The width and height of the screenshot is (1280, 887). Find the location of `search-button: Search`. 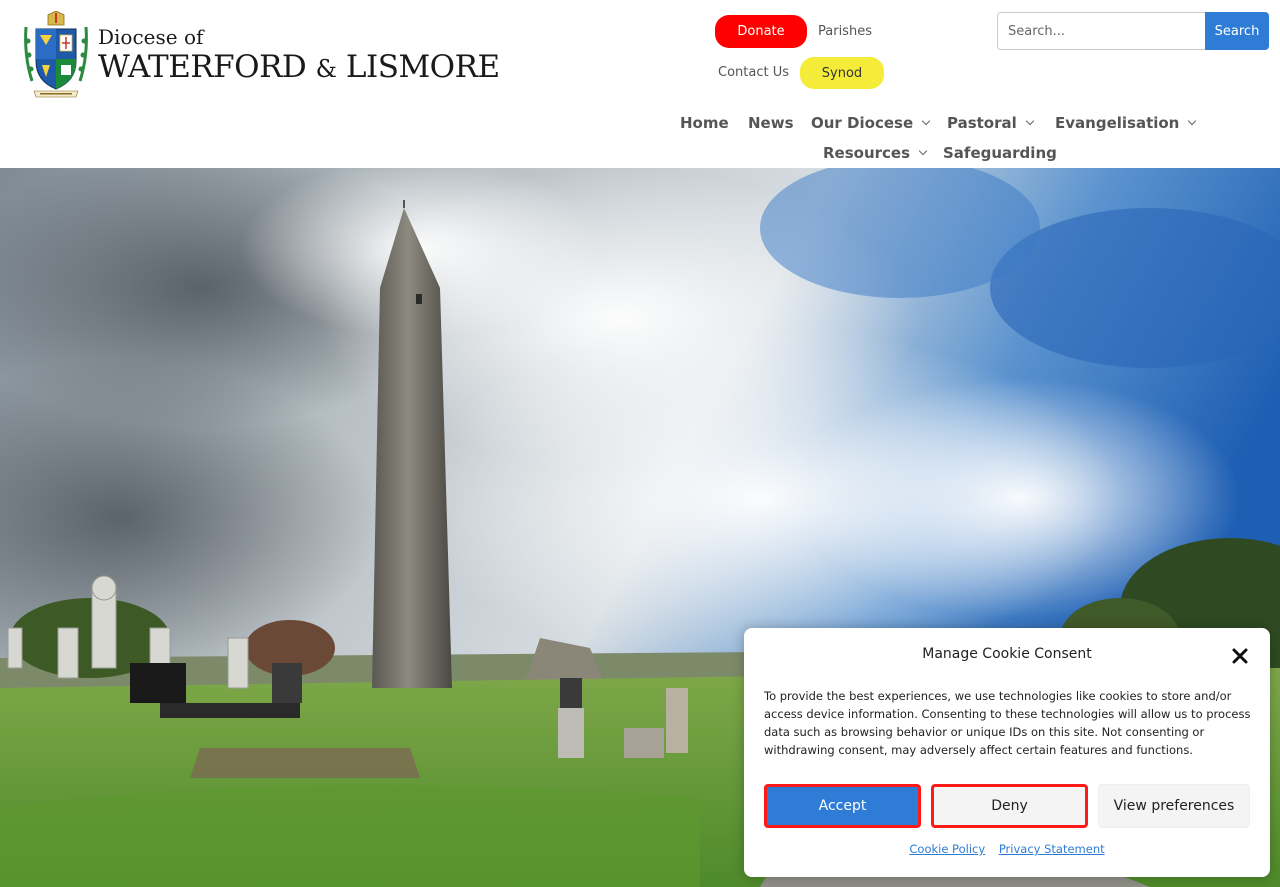

search-button: Search is located at coordinates (1237, 31).